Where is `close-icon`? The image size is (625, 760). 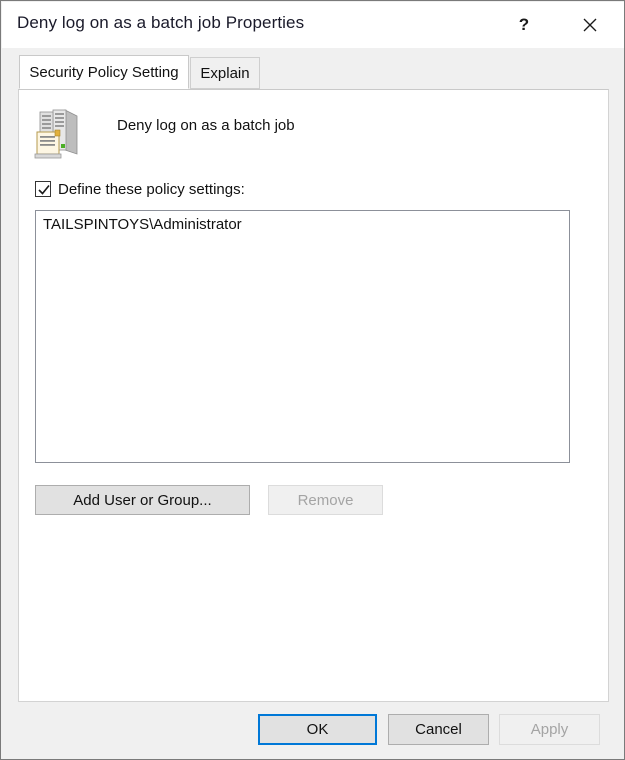 close-icon is located at coordinates (590, 25).